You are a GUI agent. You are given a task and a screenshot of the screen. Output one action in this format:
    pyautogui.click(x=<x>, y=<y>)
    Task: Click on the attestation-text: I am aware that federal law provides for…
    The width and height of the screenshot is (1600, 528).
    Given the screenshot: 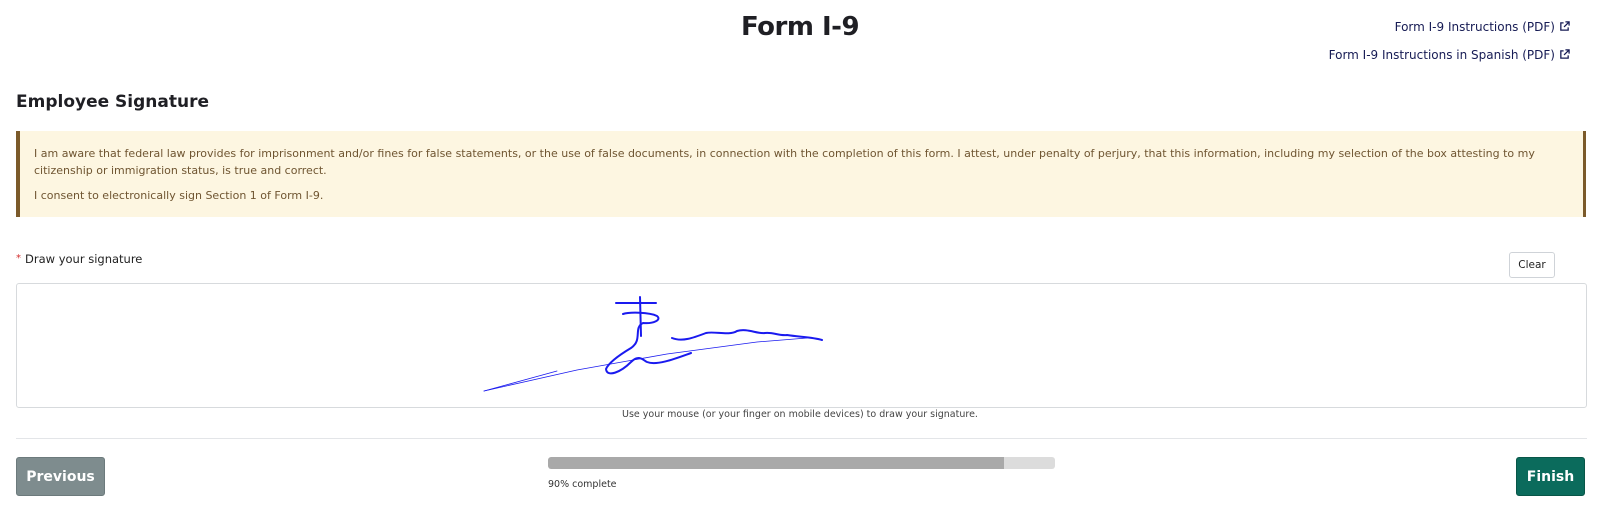 What is the action you would take?
    pyautogui.click(x=784, y=162)
    